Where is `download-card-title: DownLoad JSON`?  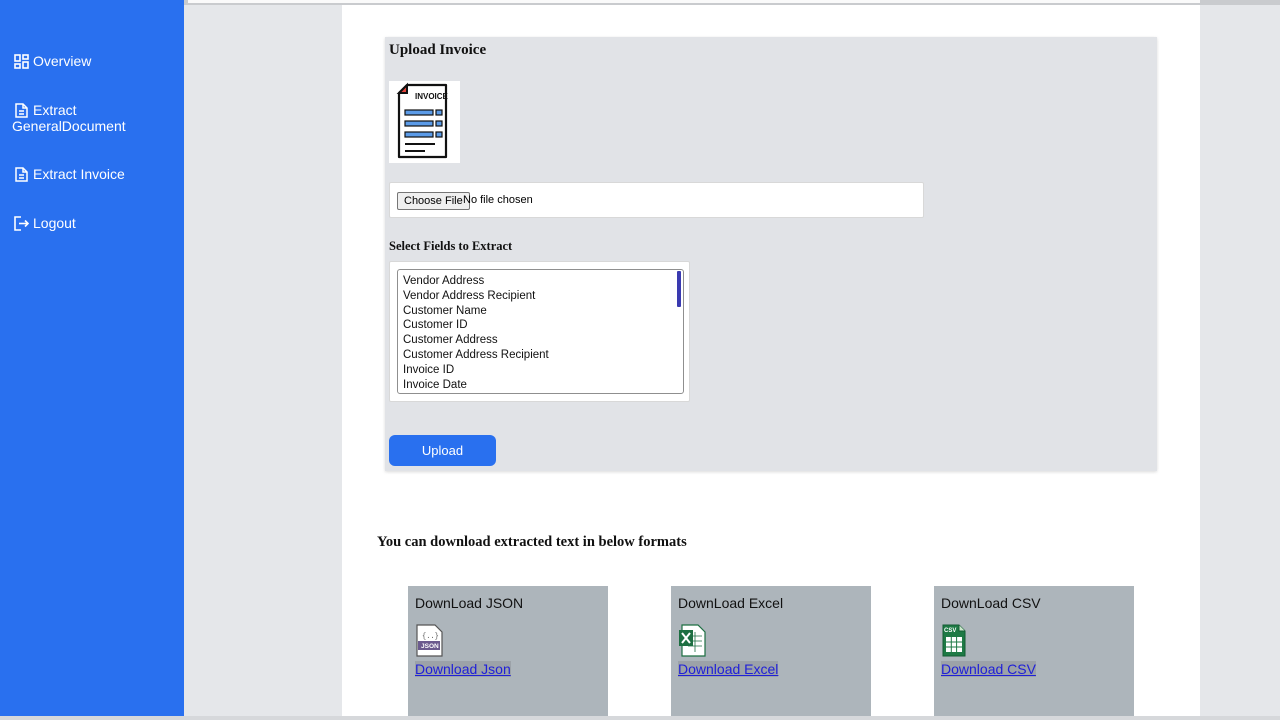
download-card-title: DownLoad JSON is located at coordinates (469, 603).